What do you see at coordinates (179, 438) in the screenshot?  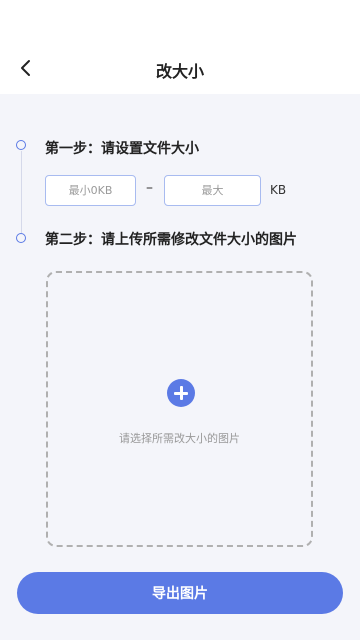 I see `upload-hint: 请选择所需改大小的图片` at bounding box center [179, 438].